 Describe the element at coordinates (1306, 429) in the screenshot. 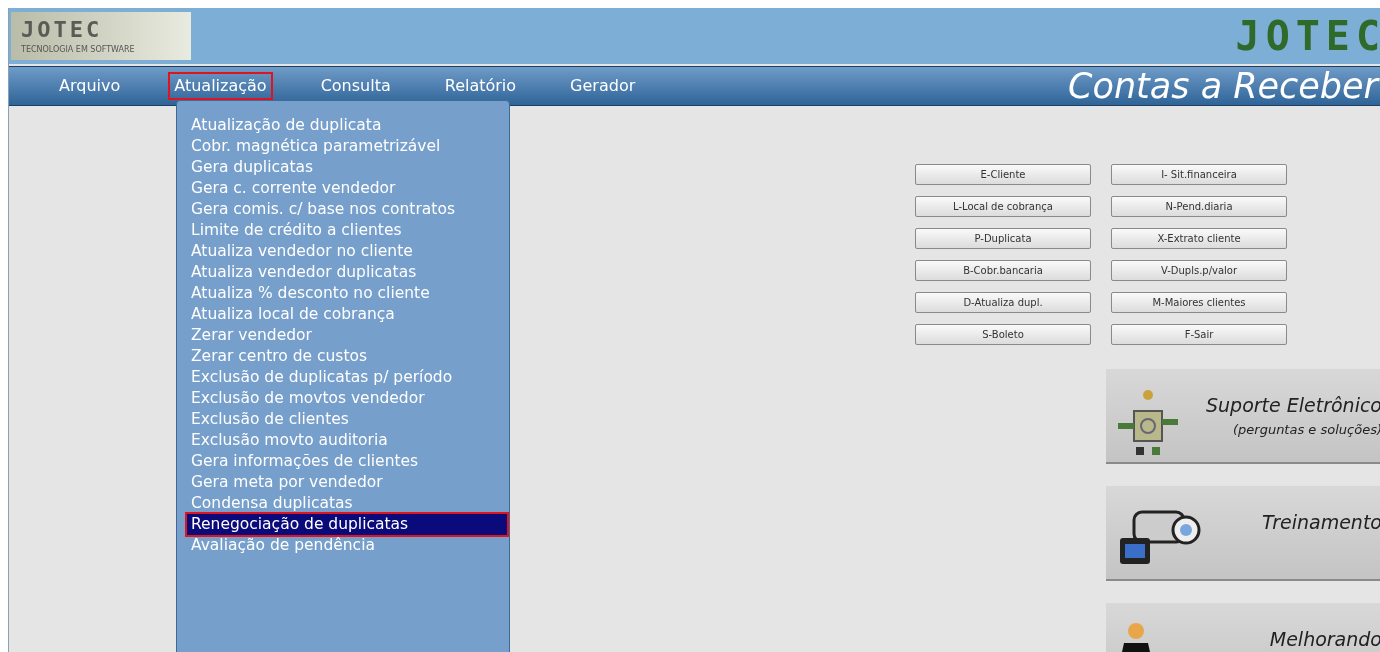

I see `big-button-sublabel: (perguntas e soluções)` at that location.